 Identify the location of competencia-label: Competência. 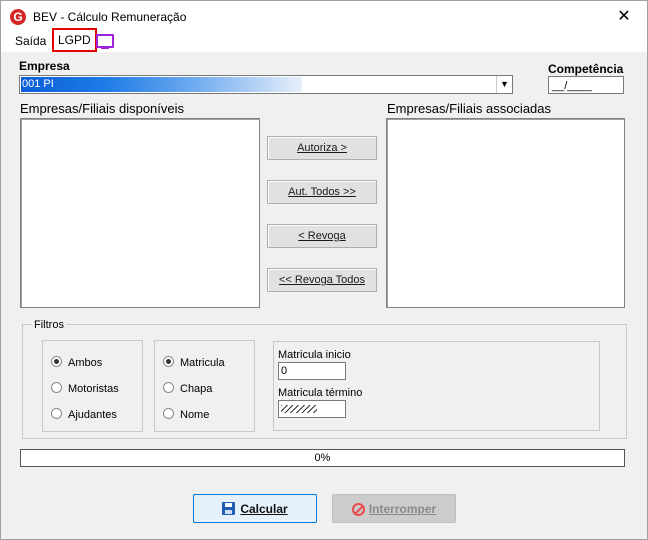
(586, 69).